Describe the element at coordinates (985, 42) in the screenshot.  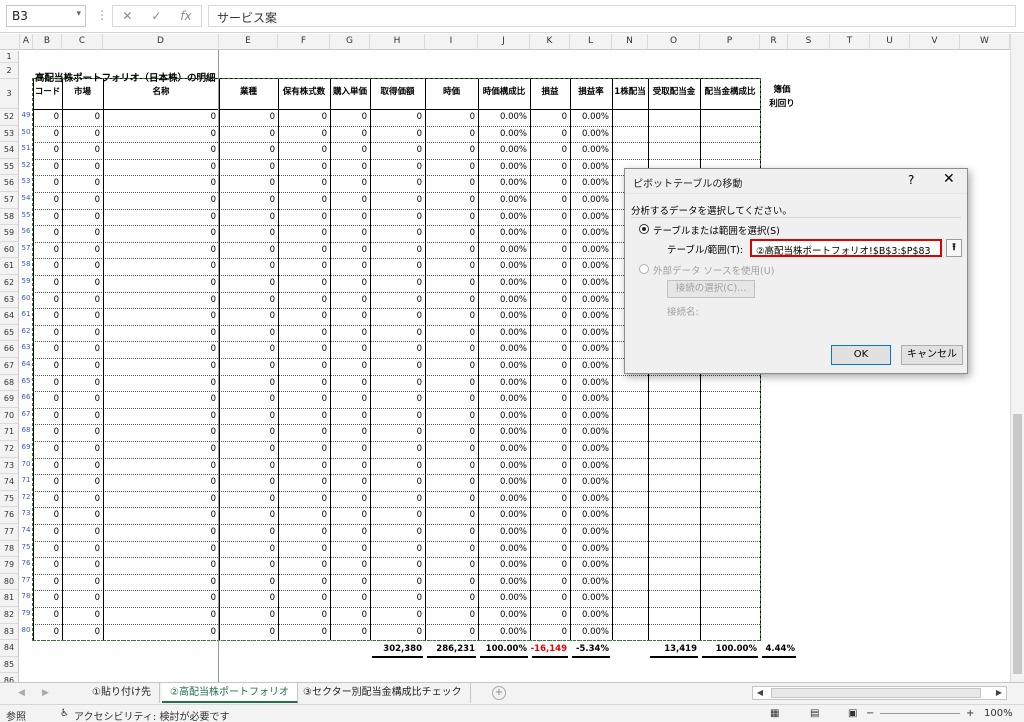
I see `column-header: W` at that location.